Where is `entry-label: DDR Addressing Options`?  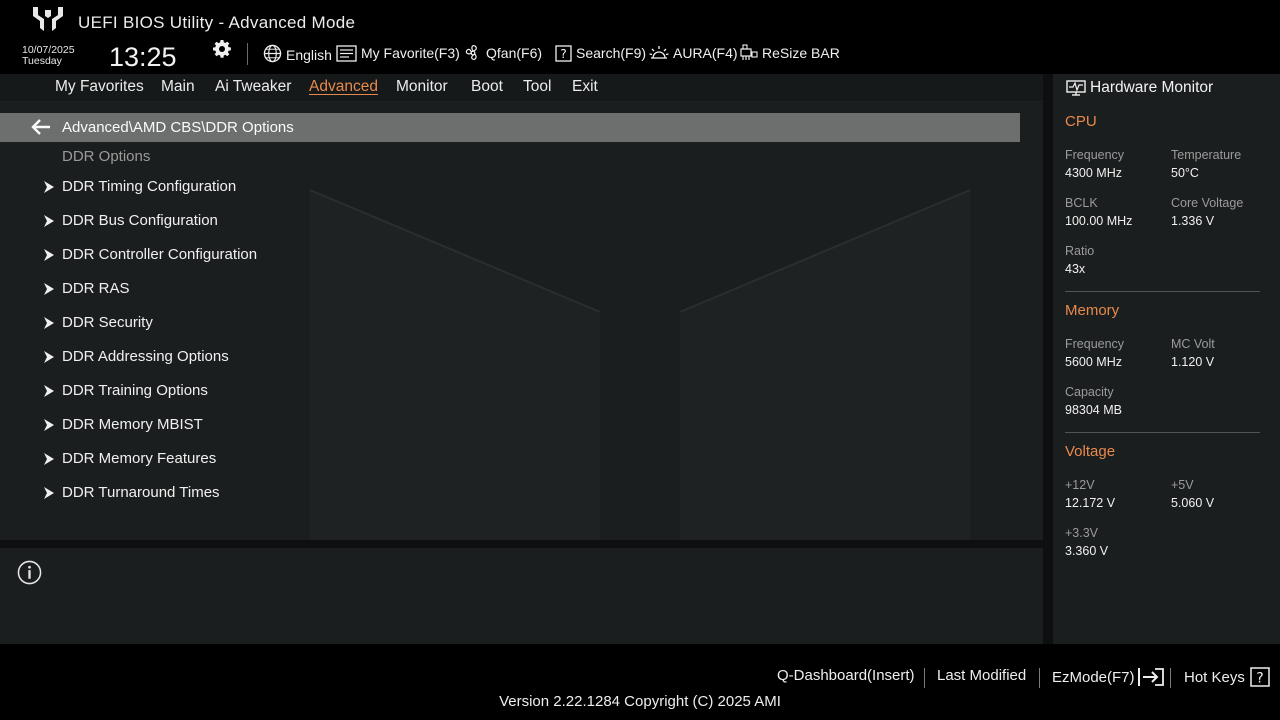 entry-label: DDR Addressing Options is located at coordinates (145, 356).